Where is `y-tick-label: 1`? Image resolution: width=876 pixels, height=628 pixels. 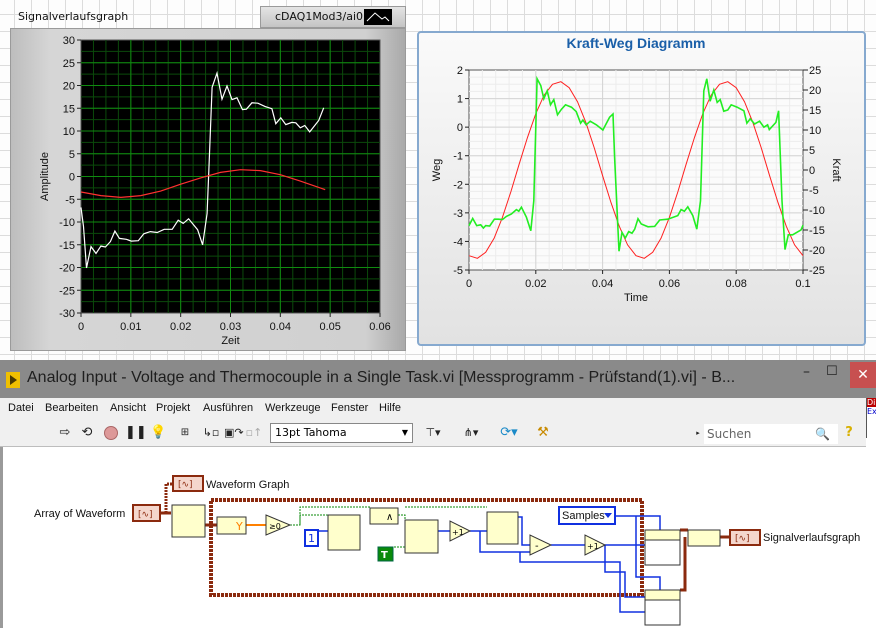 y-tick-label: 1 is located at coordinates (460, 100).